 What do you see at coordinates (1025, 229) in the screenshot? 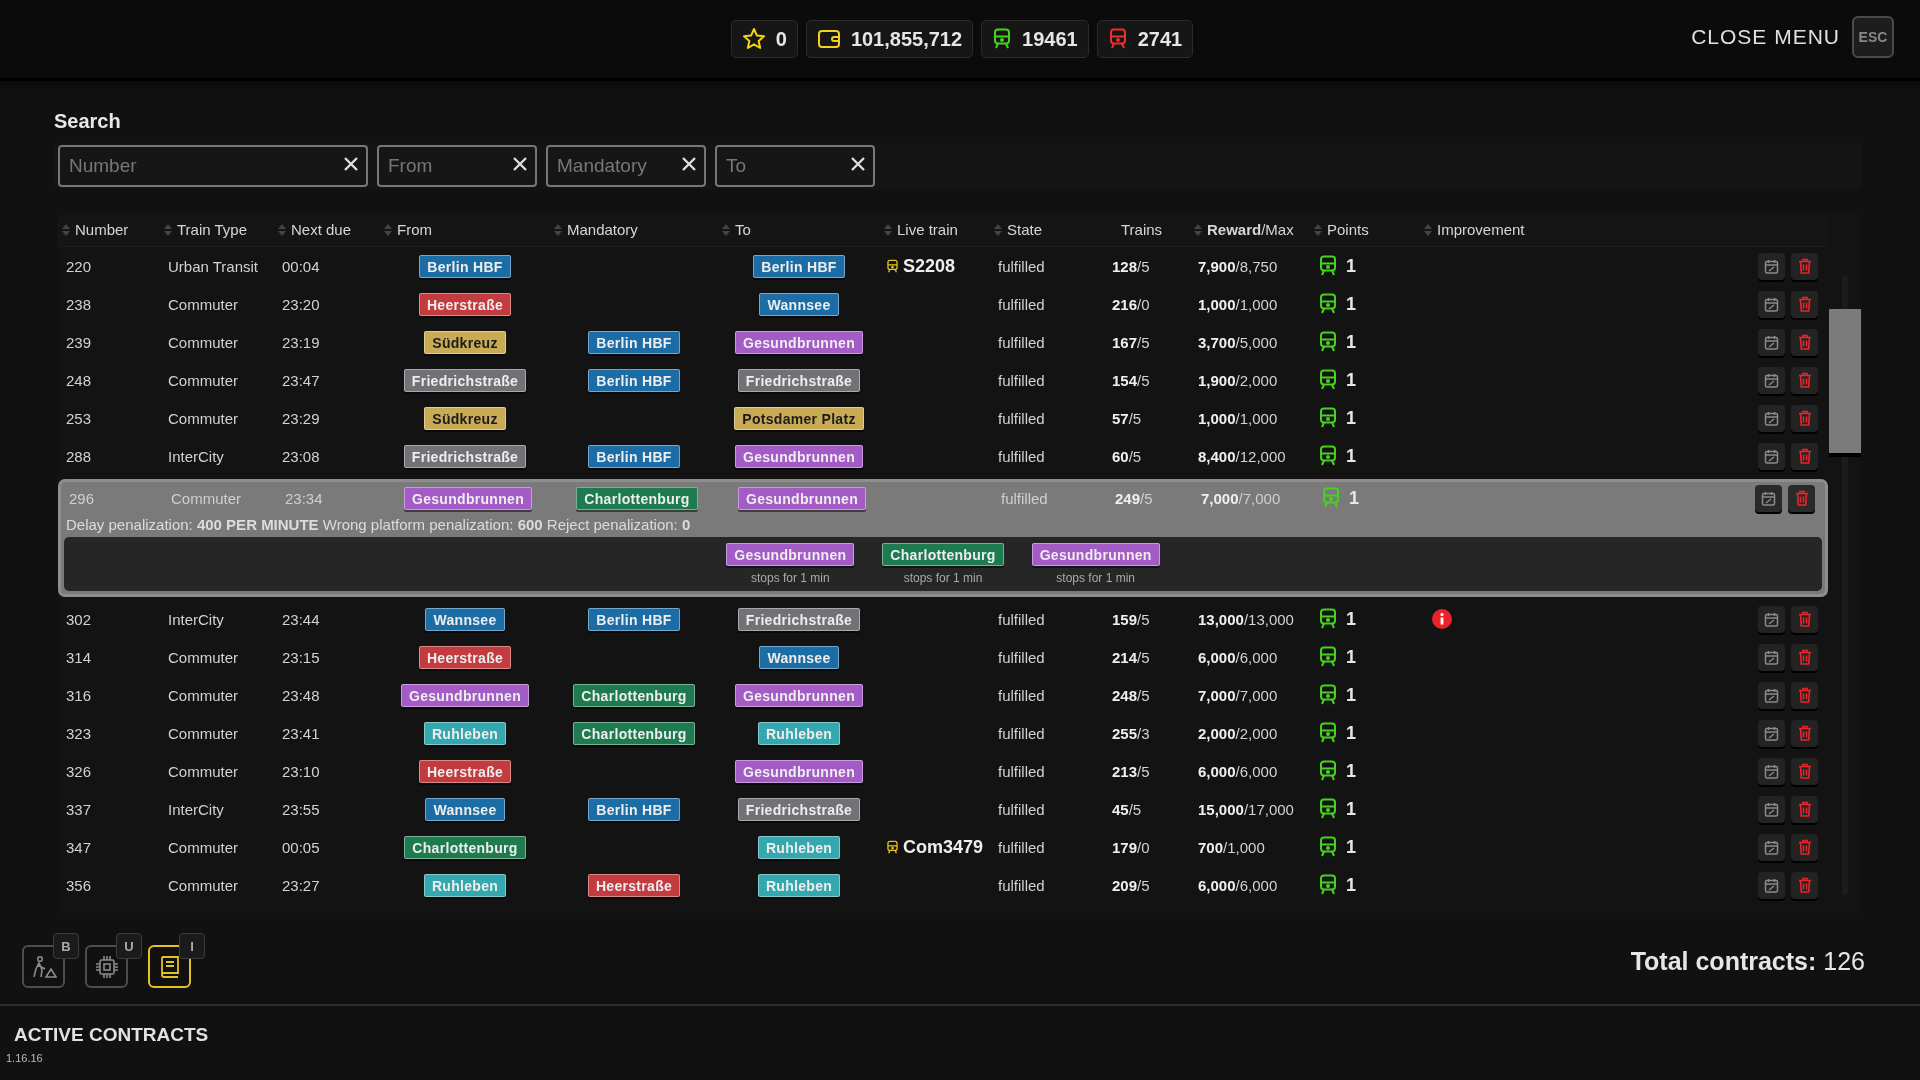
I see `column-header: State` at bounding box center [1025, 229].